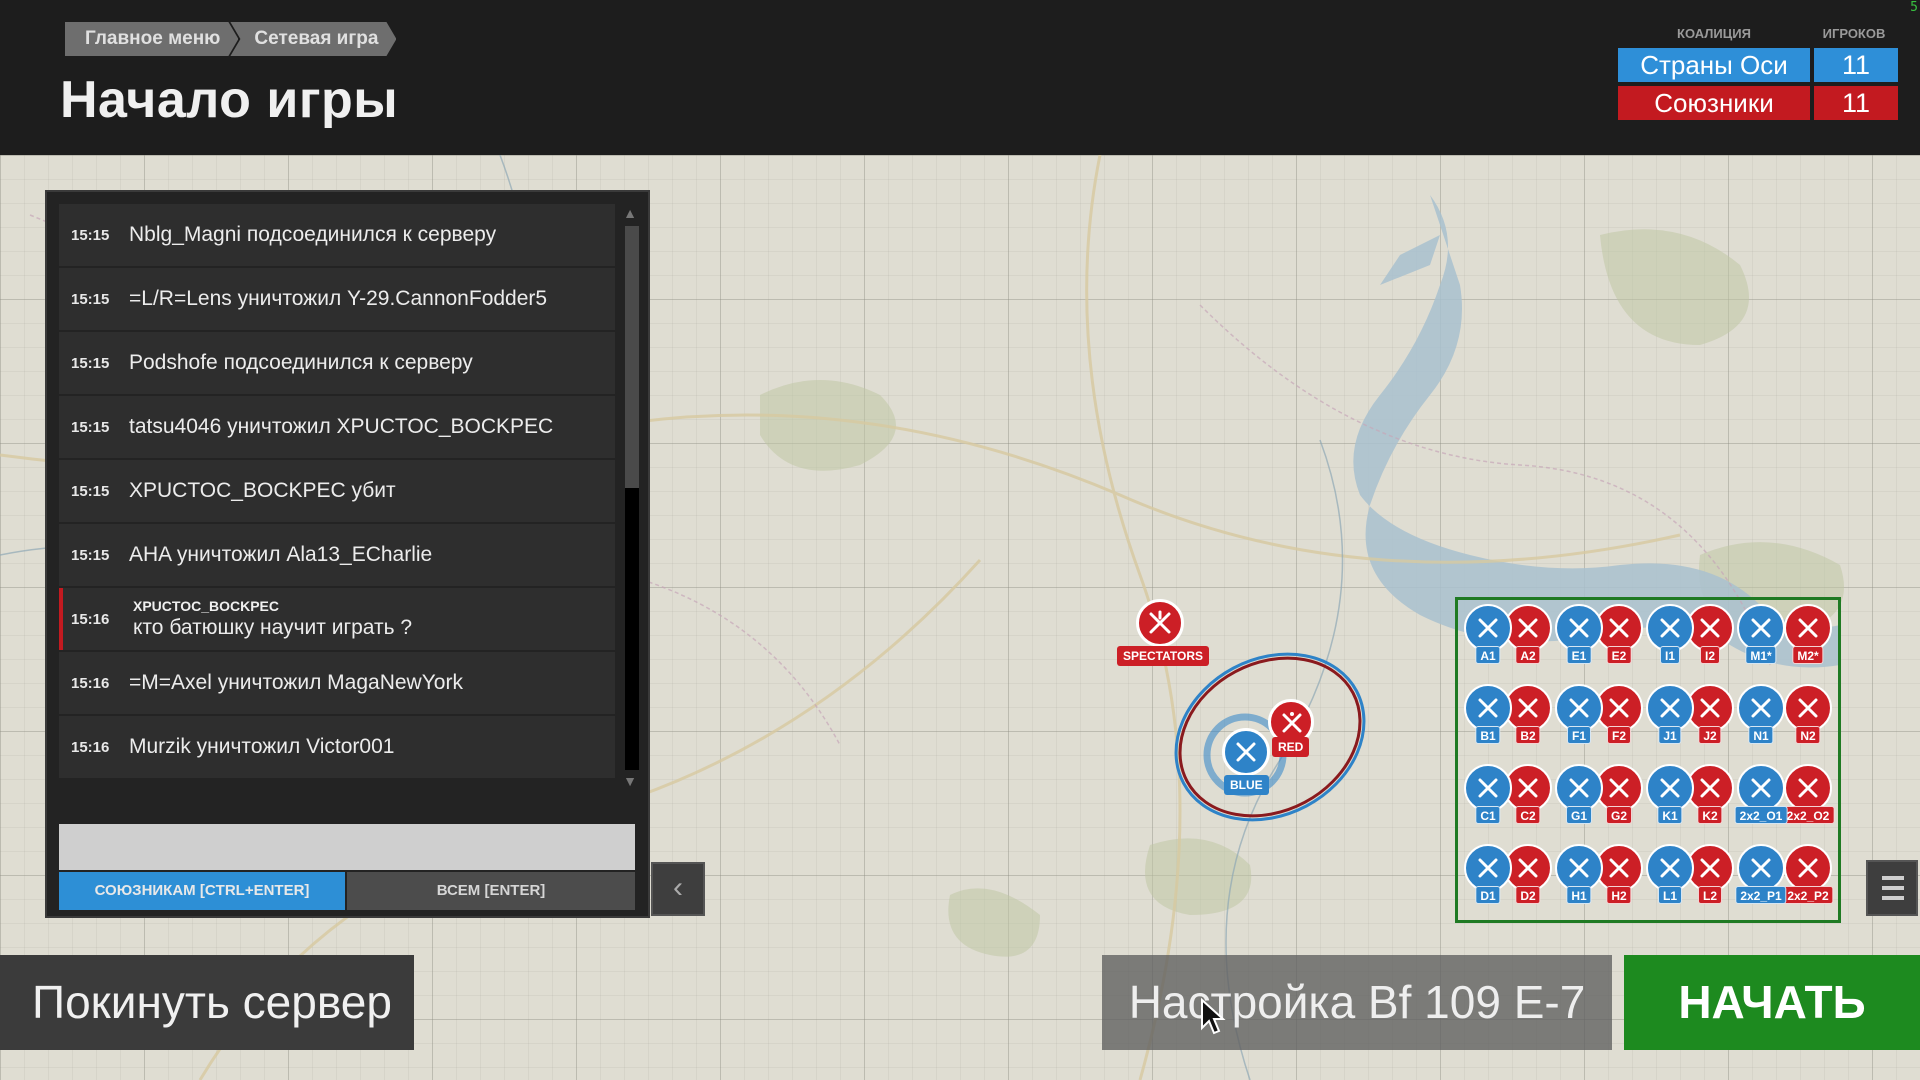 The width and height of the screenshot is (1920, 1080). I want to click on squad-slot: C1, so click(1488, 794).